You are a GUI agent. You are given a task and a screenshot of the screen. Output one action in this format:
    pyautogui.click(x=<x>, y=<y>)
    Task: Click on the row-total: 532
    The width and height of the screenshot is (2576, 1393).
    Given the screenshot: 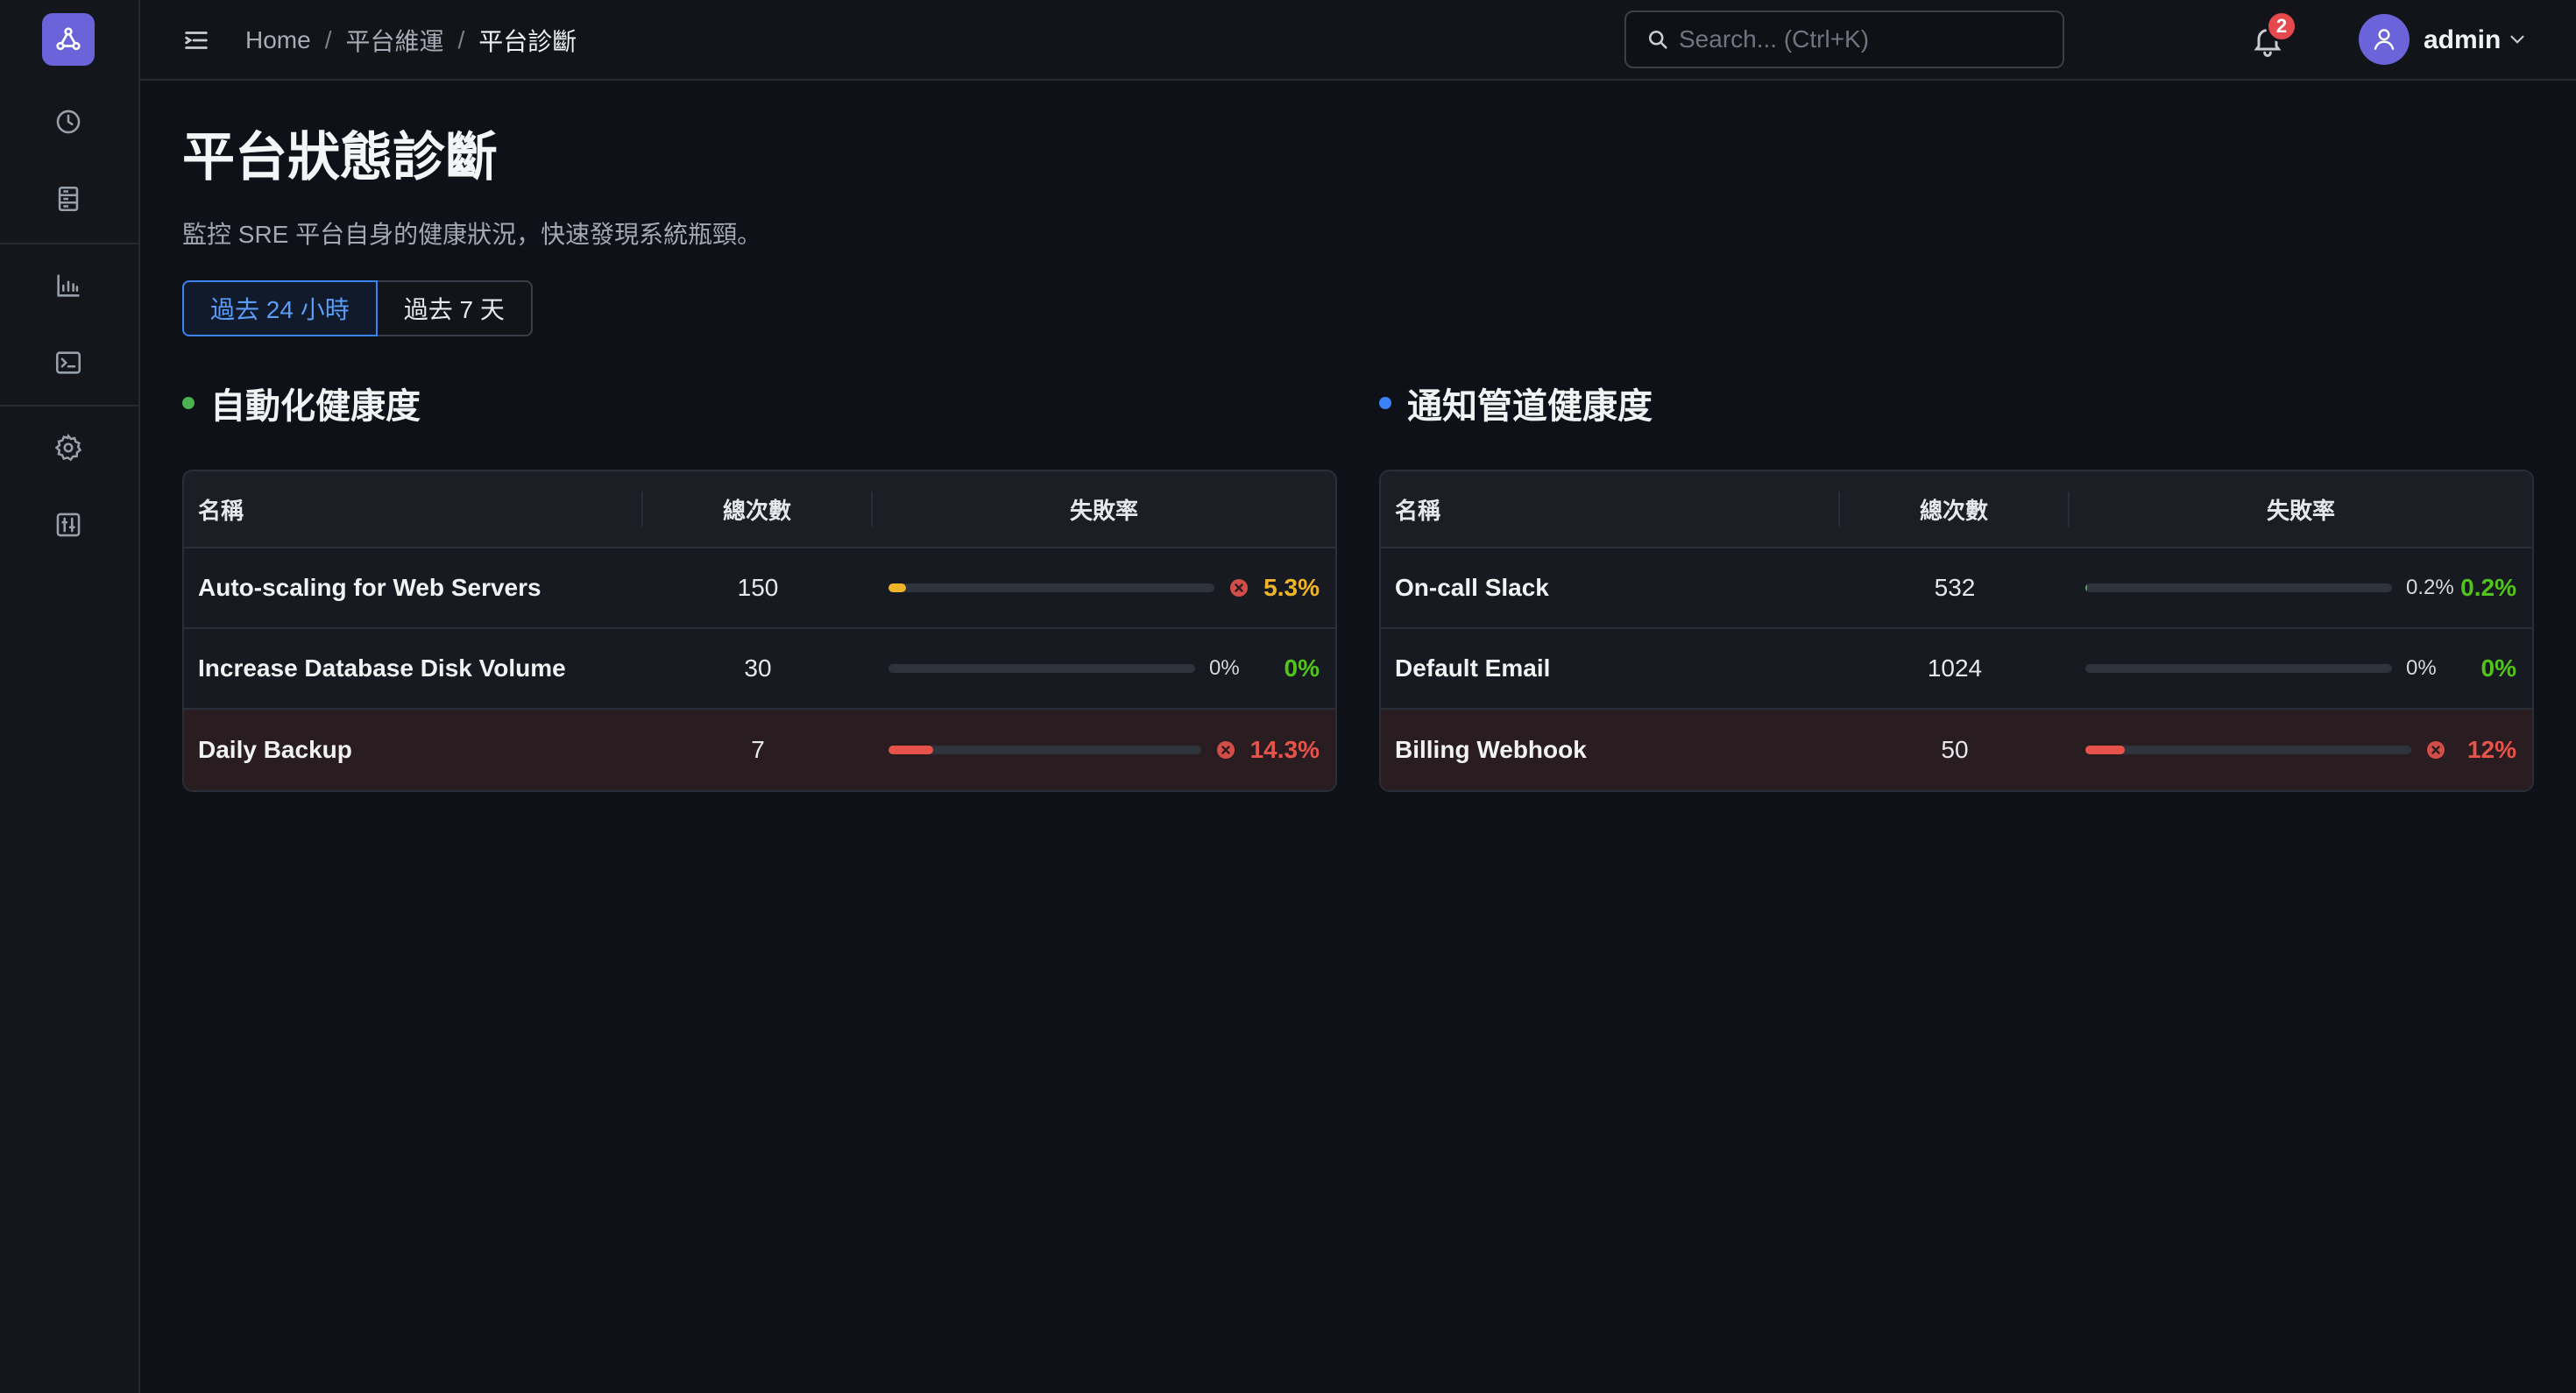 What is the action you would take?
    pyautogui.click(x=1955, y=588)
    